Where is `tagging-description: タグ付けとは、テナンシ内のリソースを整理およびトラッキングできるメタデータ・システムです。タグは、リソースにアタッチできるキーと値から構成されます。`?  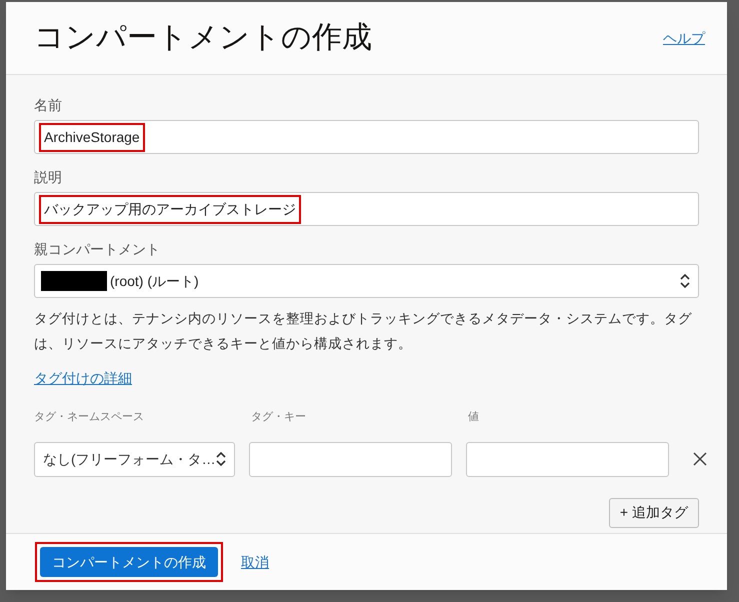
tagging-description: タグ付けとは、テナンシ内のリソースを整理およびトラッキングできるメタデータ・システムです。タグは、リソースにアタッチできるキーと値から構成されます。 is located at coordinates (363, 331).